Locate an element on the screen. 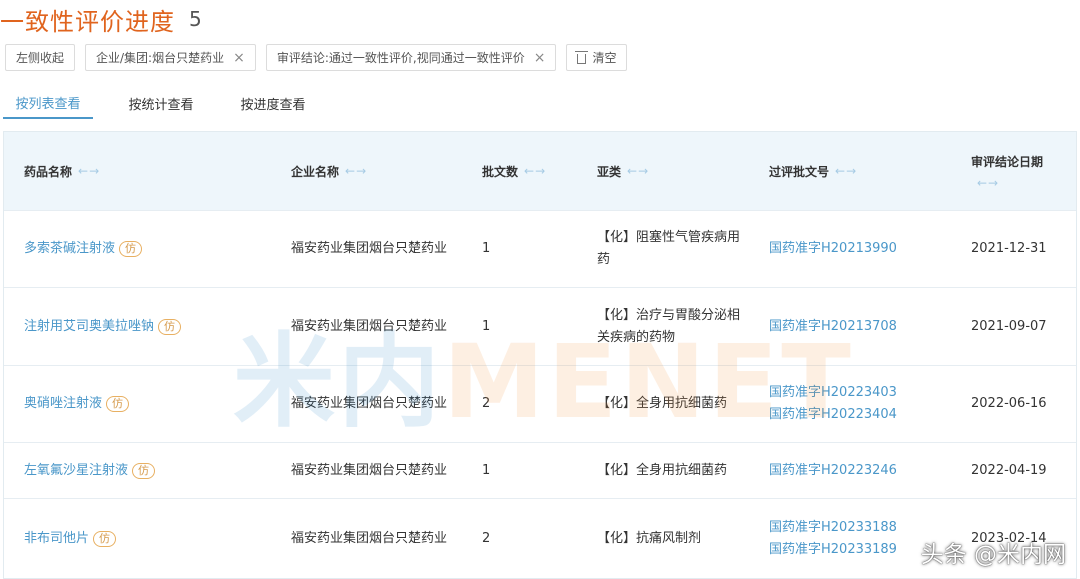 The image size is (1080, 579). column-header-label: 药品名称 is located at coordinates (48, 171).